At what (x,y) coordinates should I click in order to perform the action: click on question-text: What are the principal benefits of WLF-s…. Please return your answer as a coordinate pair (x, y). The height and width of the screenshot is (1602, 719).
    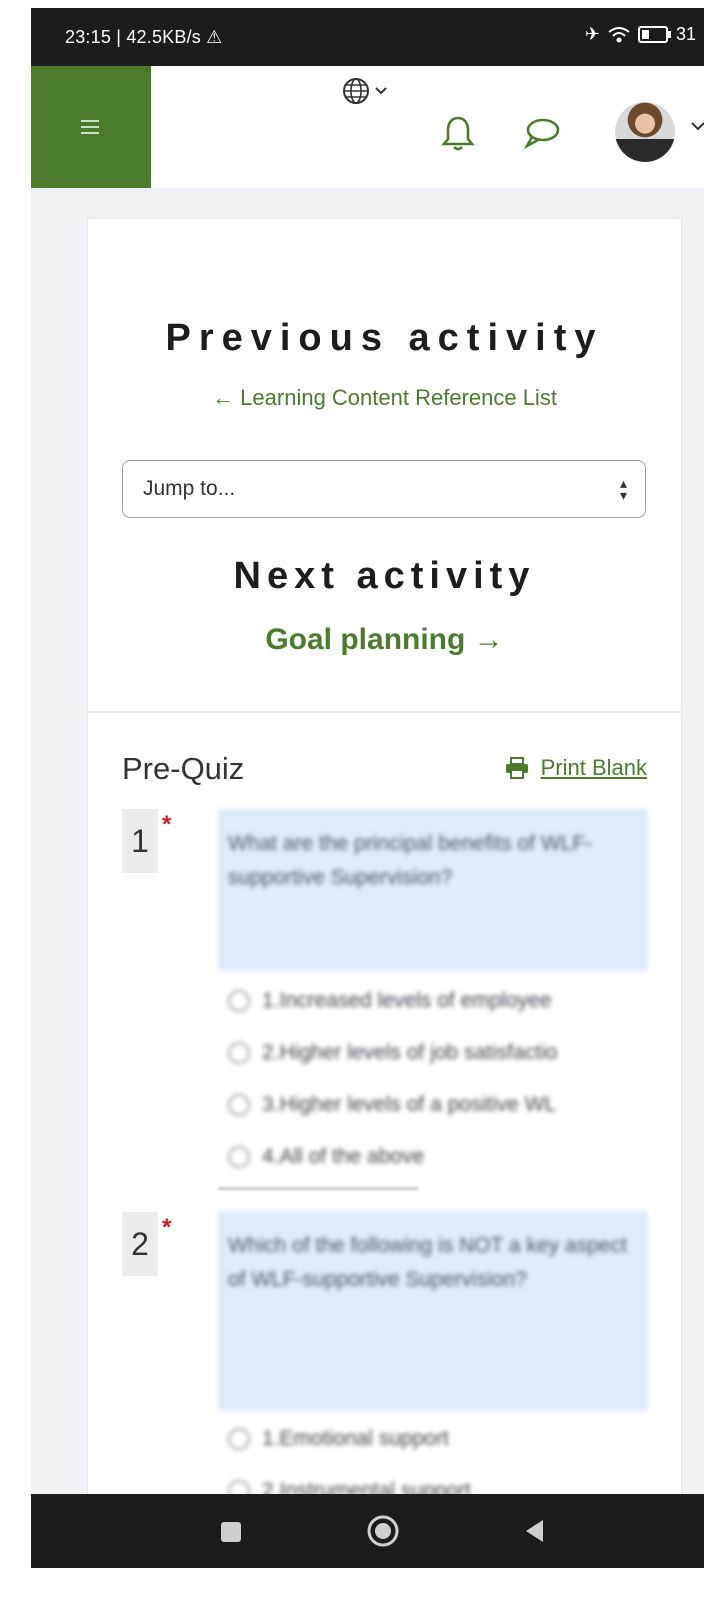
    Looking at the image, I should click on (433, 890).